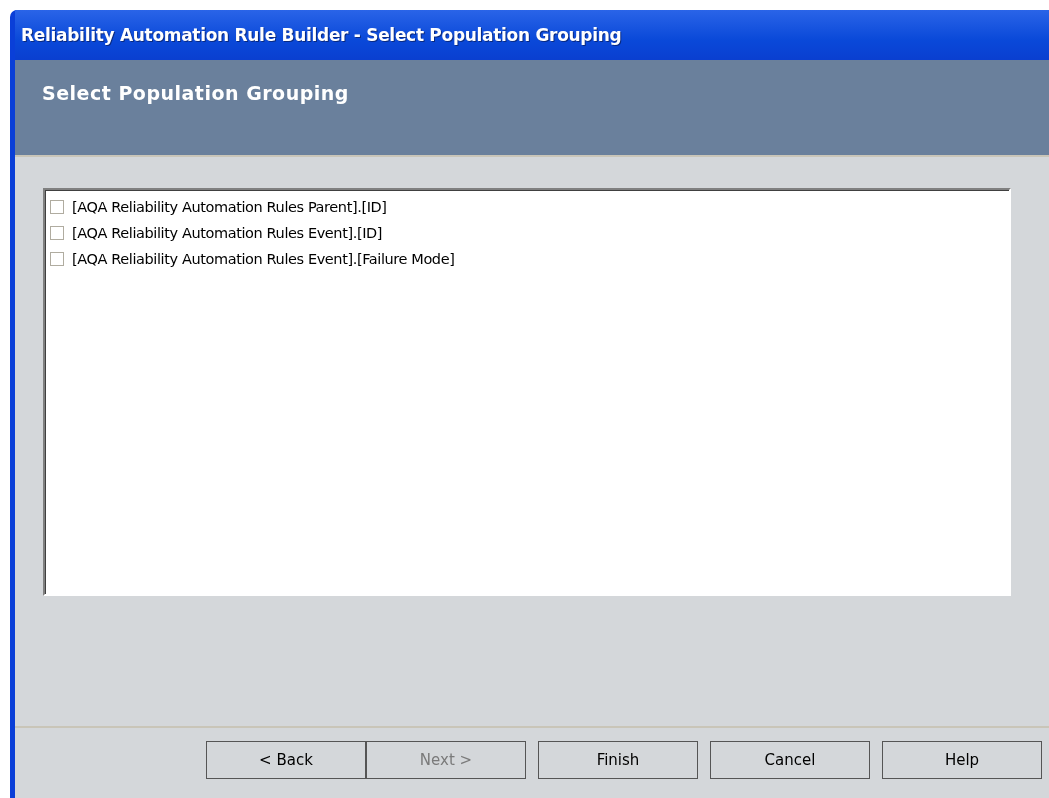  Describe the element at coordinates (195, 93) in the screenshot. I see `page-heading: Select Population Grouping` at that location.